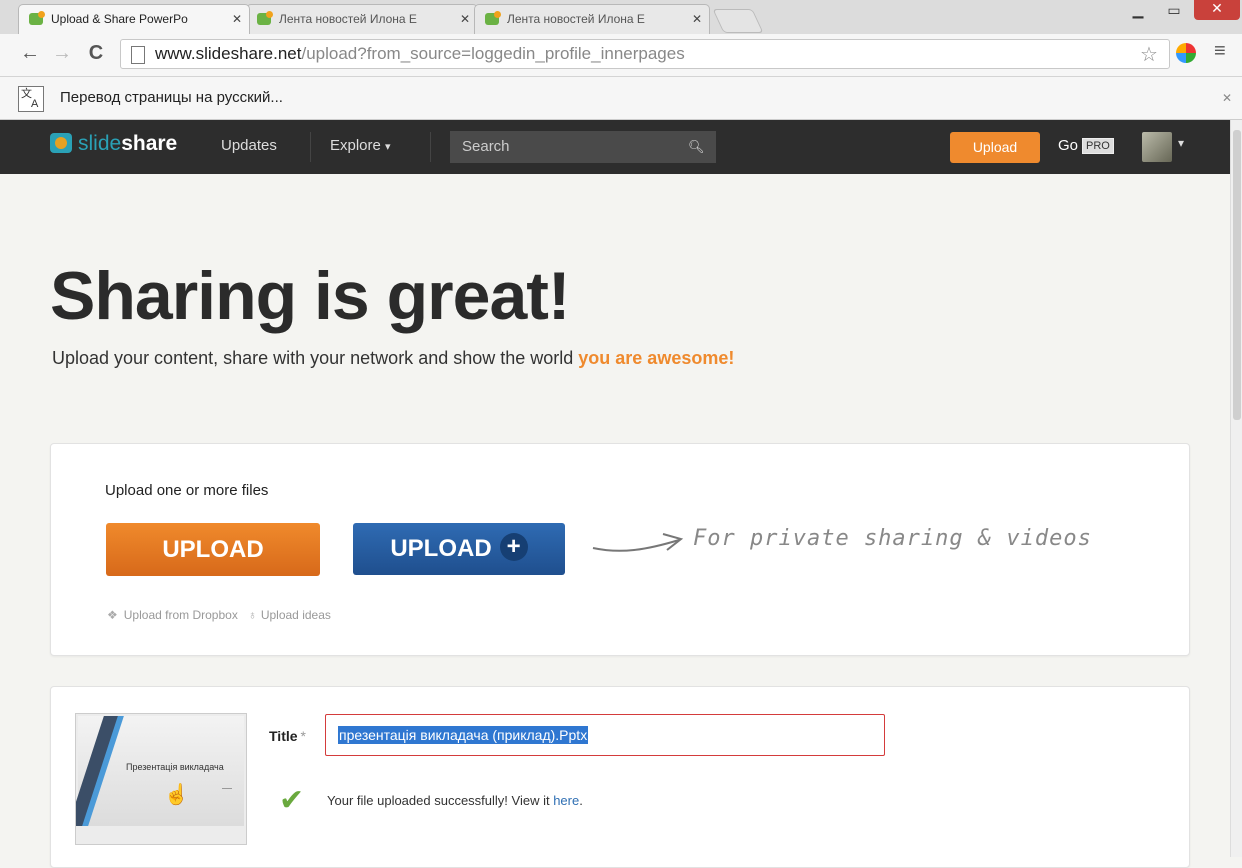 This screenshot has width=1242, height=868. I want to click on upload-from-dropbox-link: Upload from Dropbox, so click(181, 615).